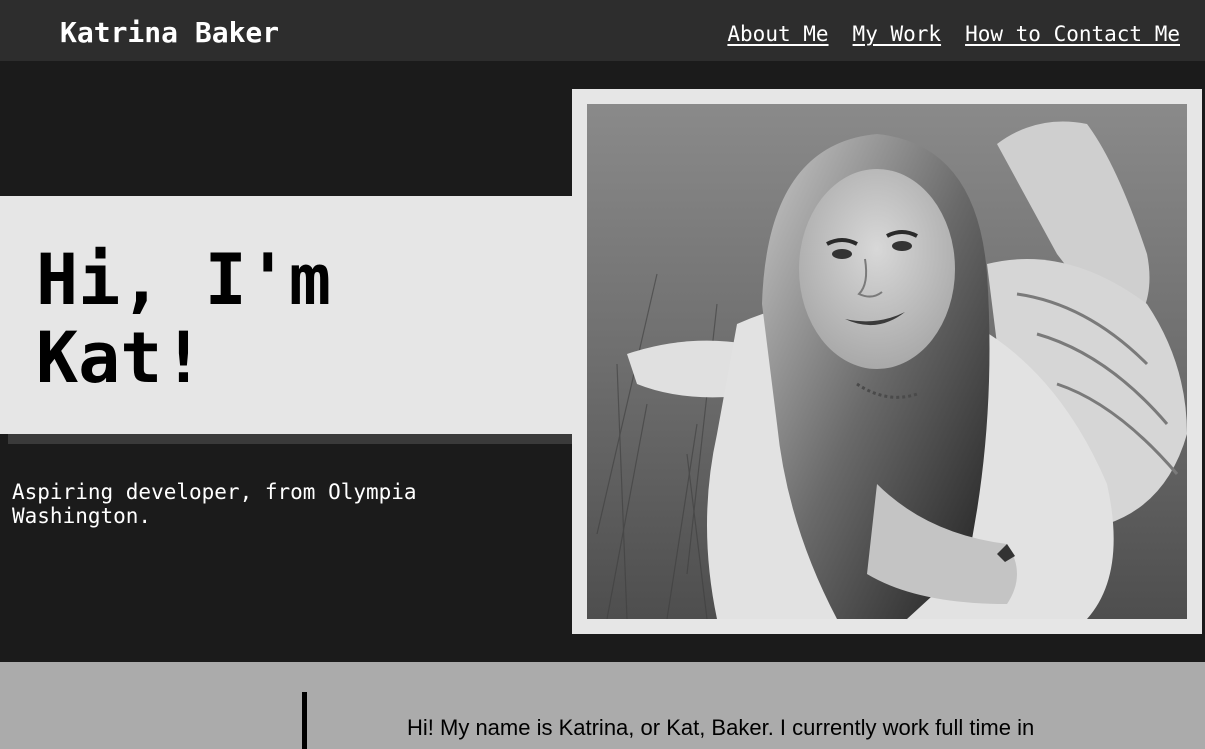  I want to click on site-title: Katrina Baker, so click(169, 32).